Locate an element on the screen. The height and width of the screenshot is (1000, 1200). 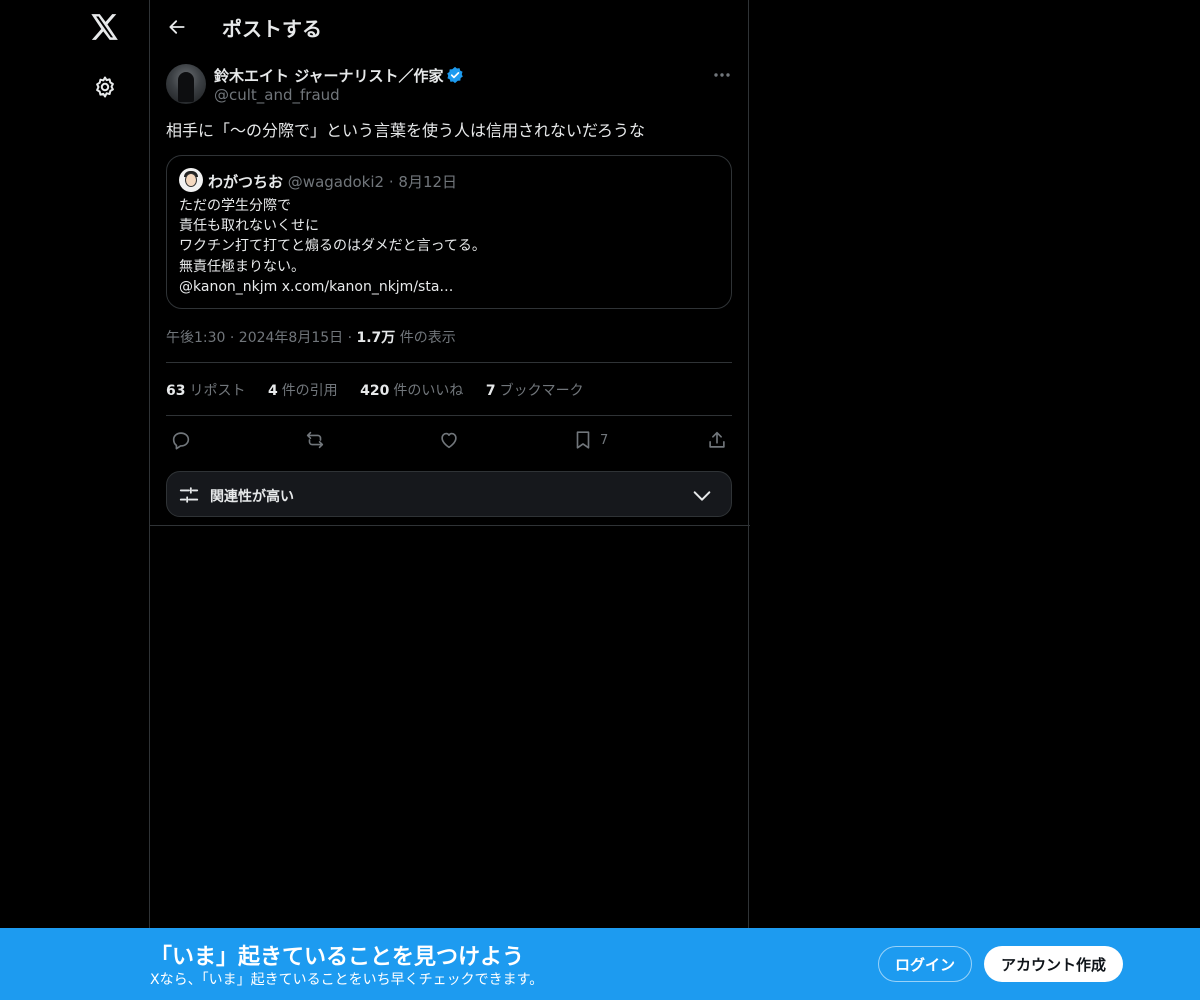
quote-author-name: わがつちお is located at coordinates (246, 182).